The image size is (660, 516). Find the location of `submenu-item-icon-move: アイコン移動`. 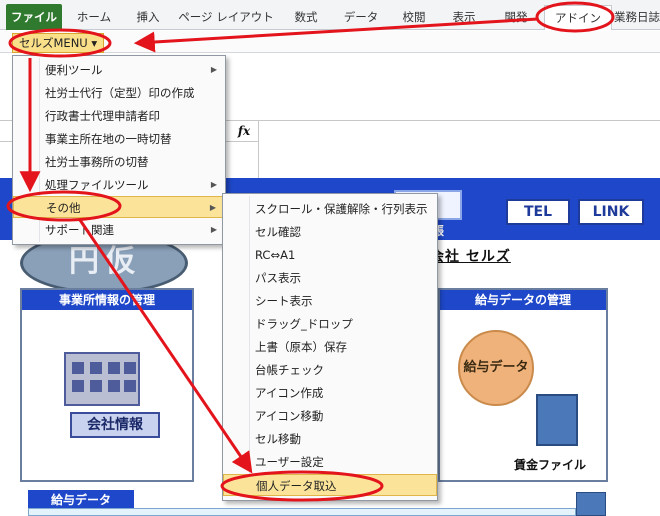

submenu-item-icon-move: アイコン移動 is located at coordinates (330, 416).